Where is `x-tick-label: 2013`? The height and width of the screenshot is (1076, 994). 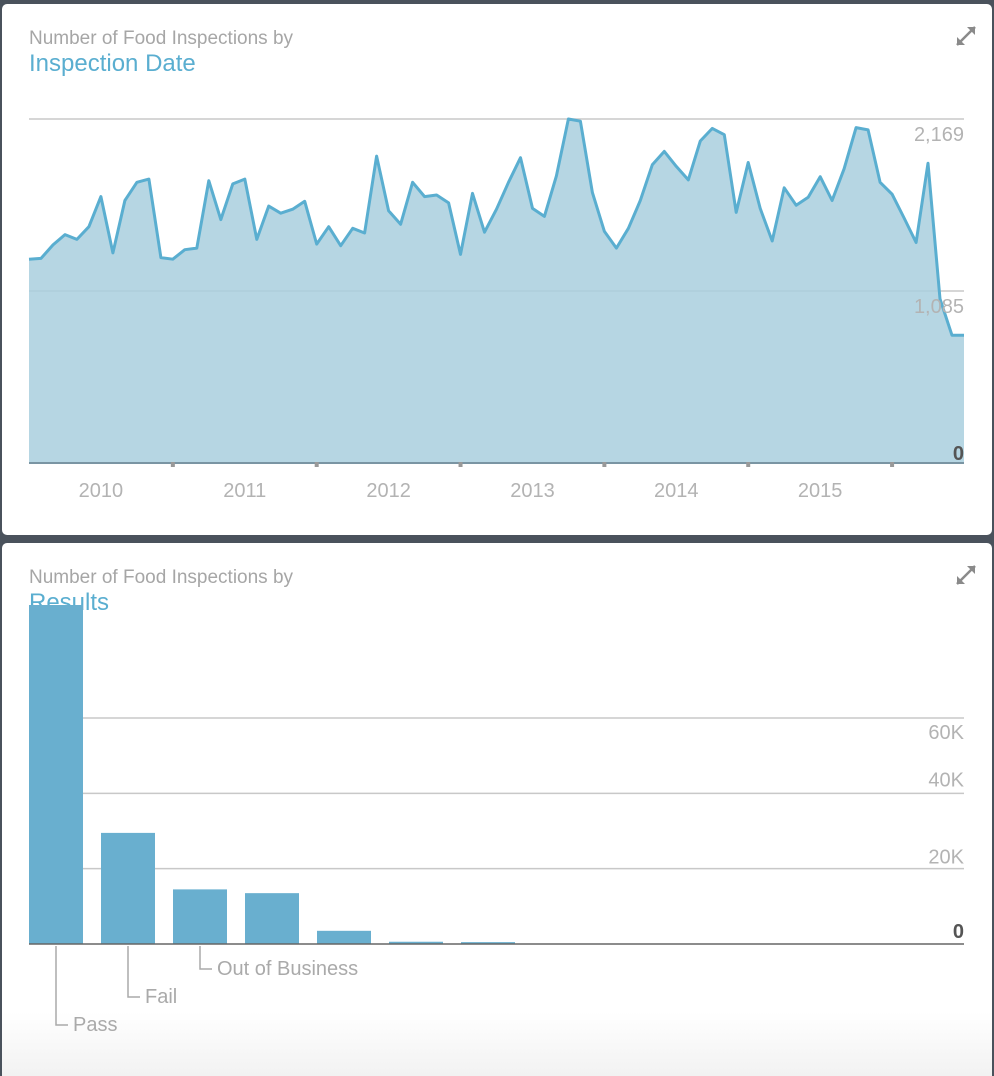 x-tick-label: 2013 is located at coordinates (532, 491).